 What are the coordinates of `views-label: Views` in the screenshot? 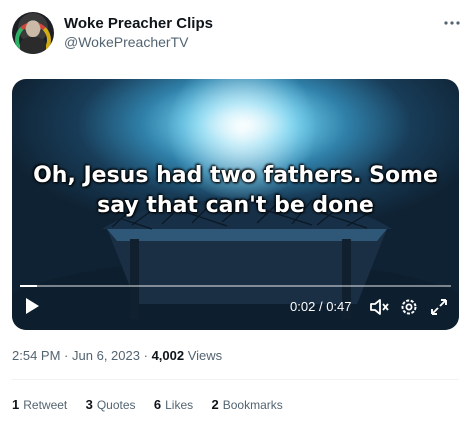 It's located at (205, 355).